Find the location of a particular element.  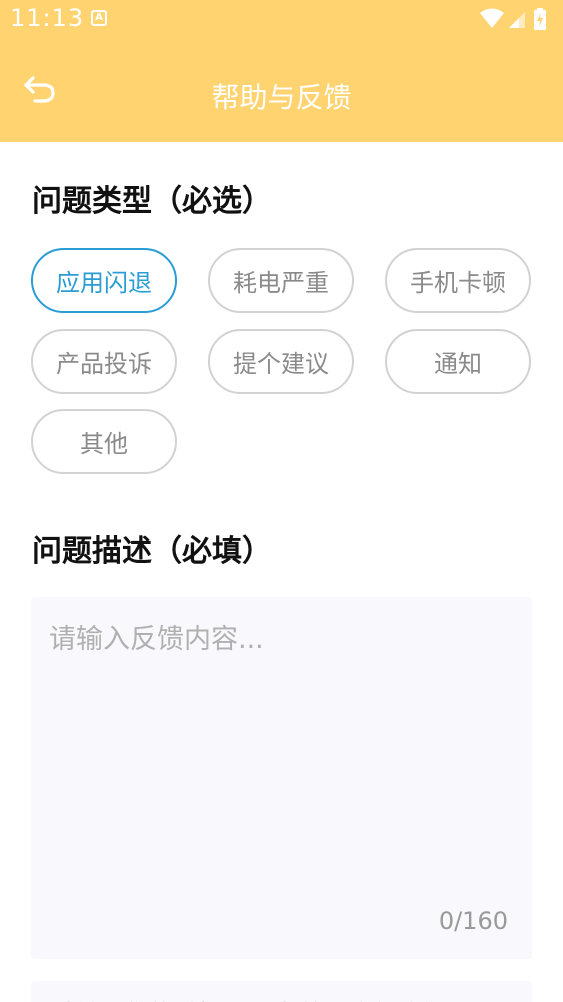

chip-notification: 通知 is located at coordinates (458, 361).